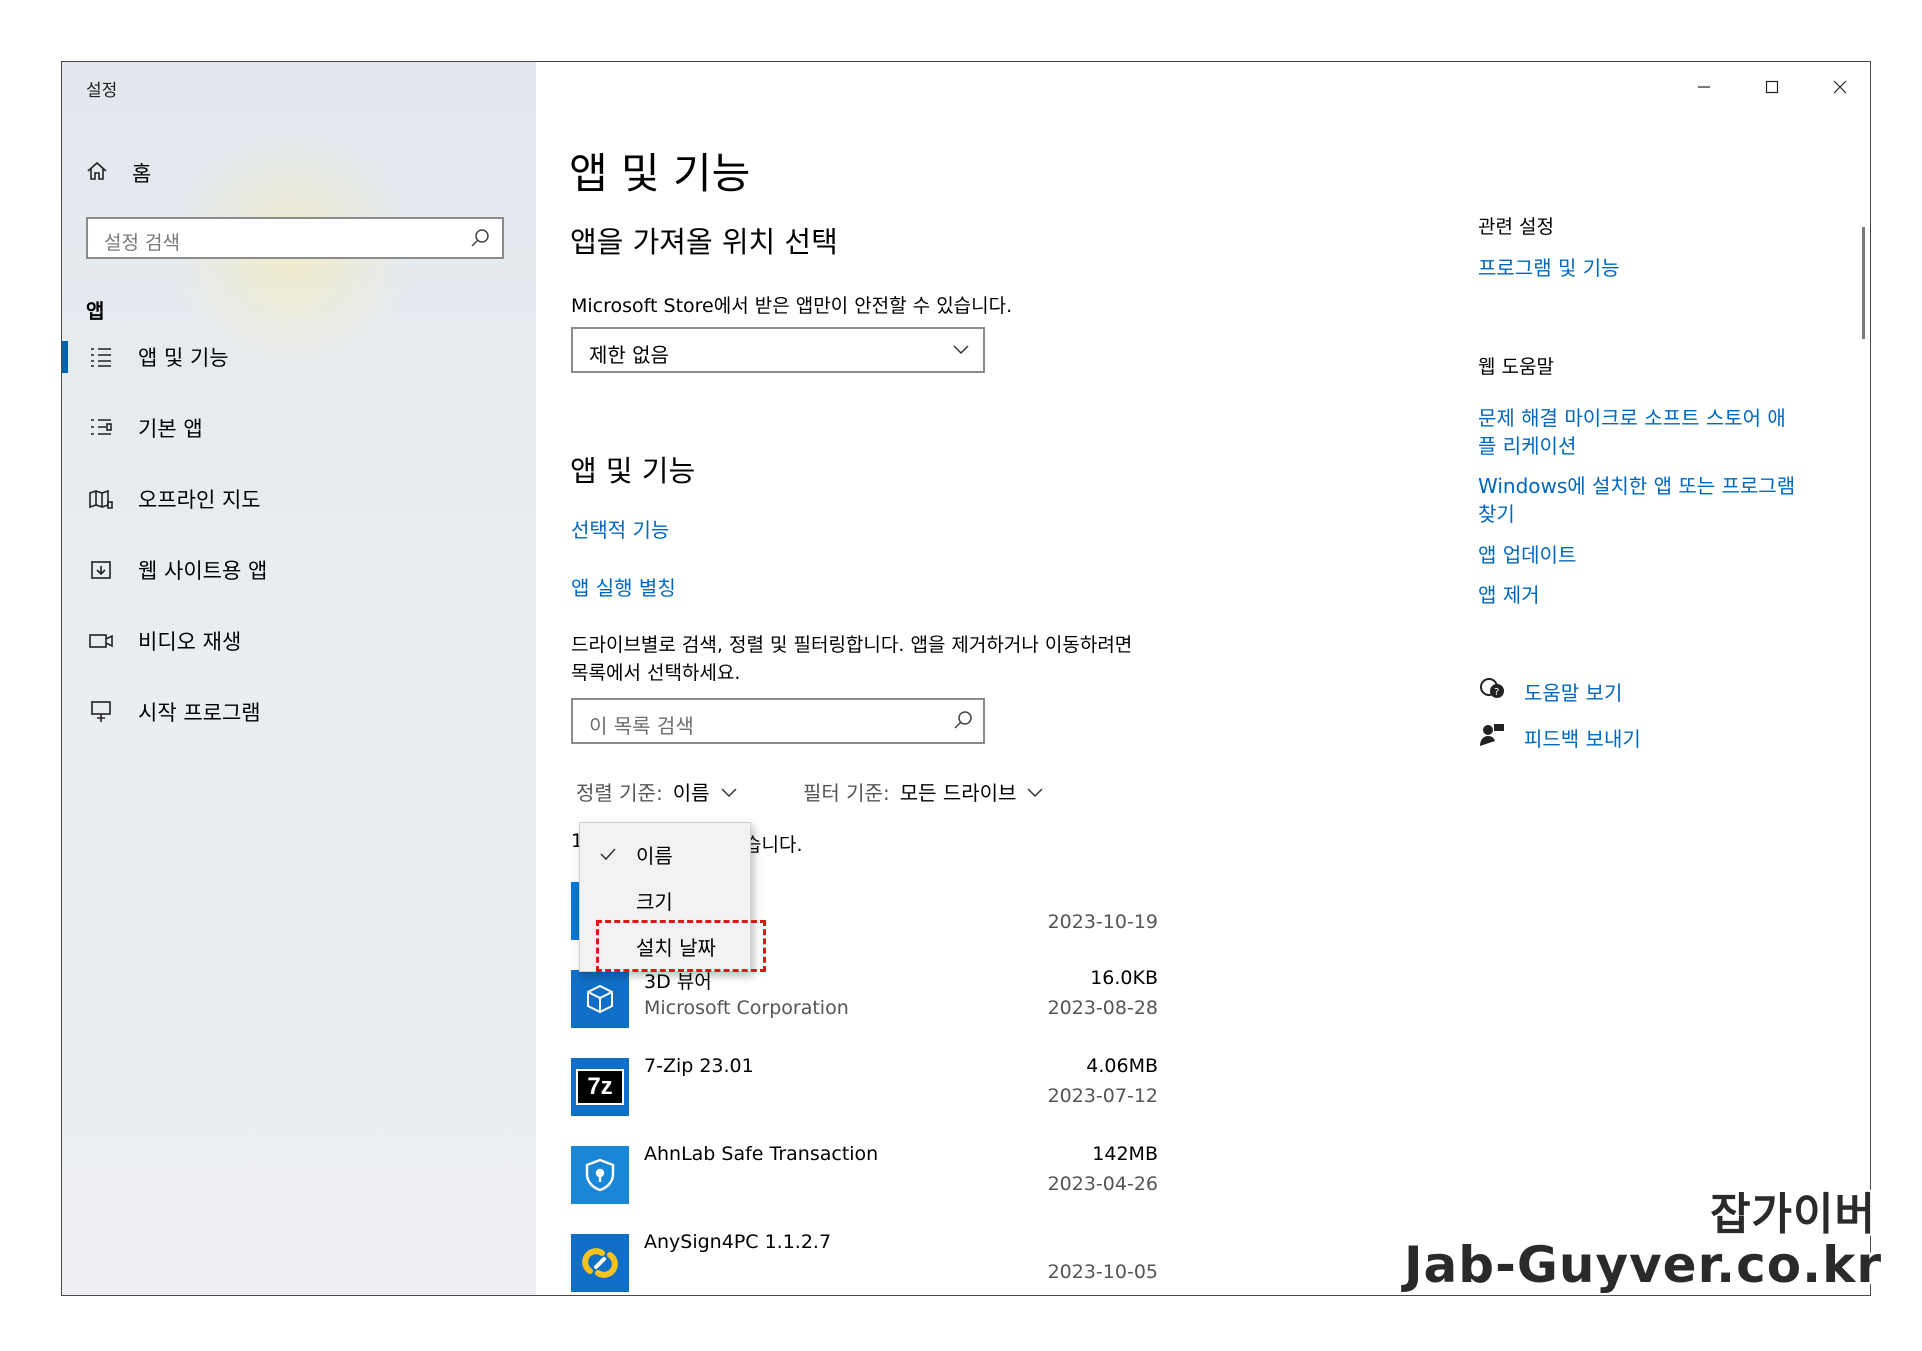  I want to click on home-icon, so click(97, 173).